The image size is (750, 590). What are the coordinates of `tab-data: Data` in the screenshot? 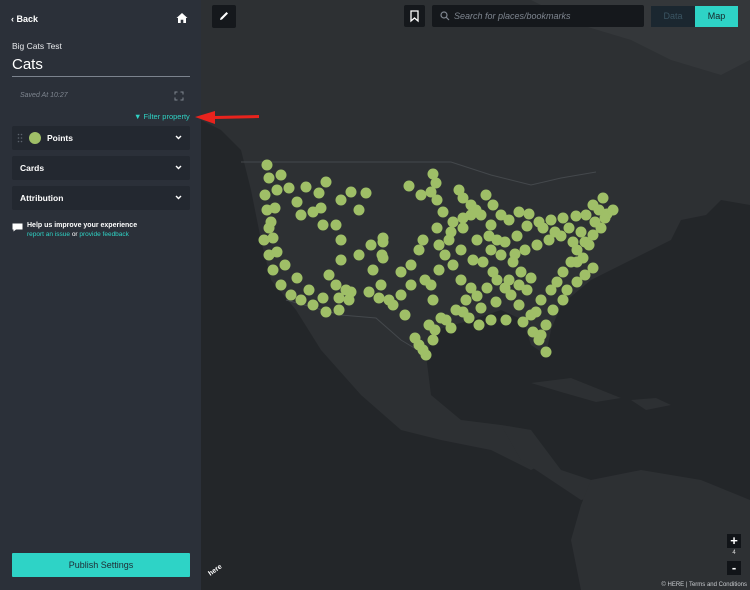 It's located at (673, 16).